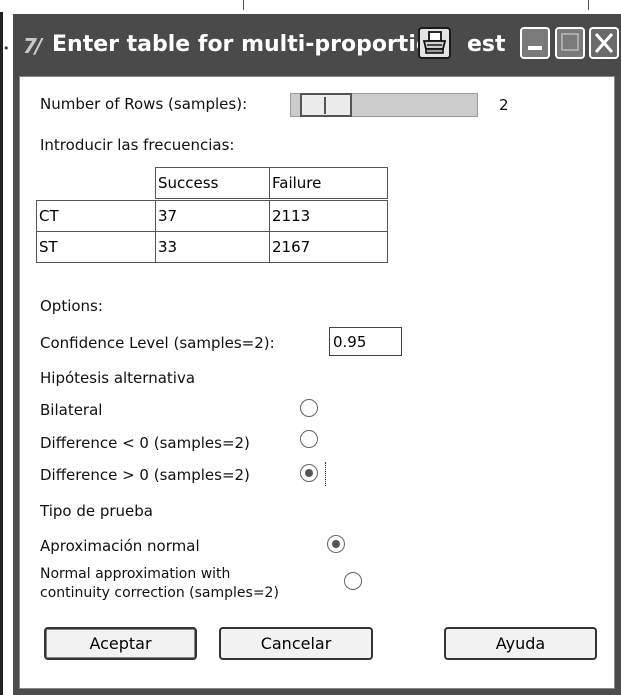 This screenshot has width=621, height=695. What do you see at coordinates (365, 341) in the screenshot?
I see `confidence-level-input: 0.95` at bounding box center [365, 341].